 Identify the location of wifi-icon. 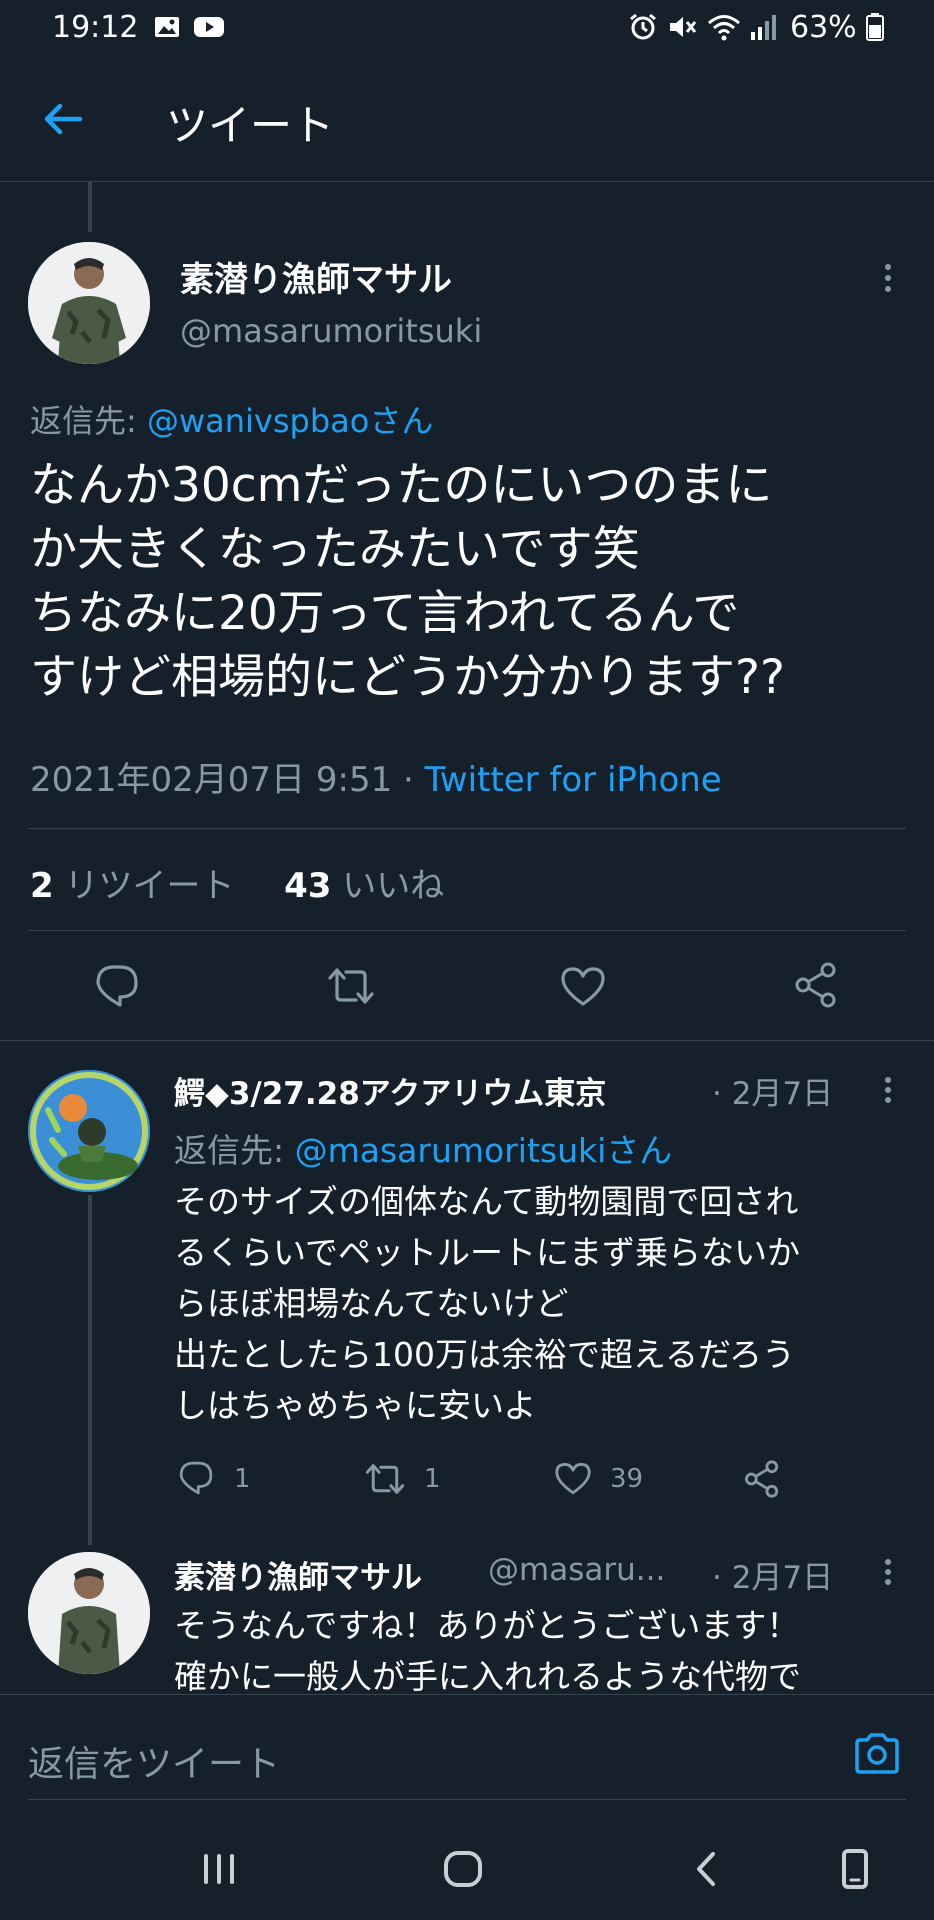
(724, 28).